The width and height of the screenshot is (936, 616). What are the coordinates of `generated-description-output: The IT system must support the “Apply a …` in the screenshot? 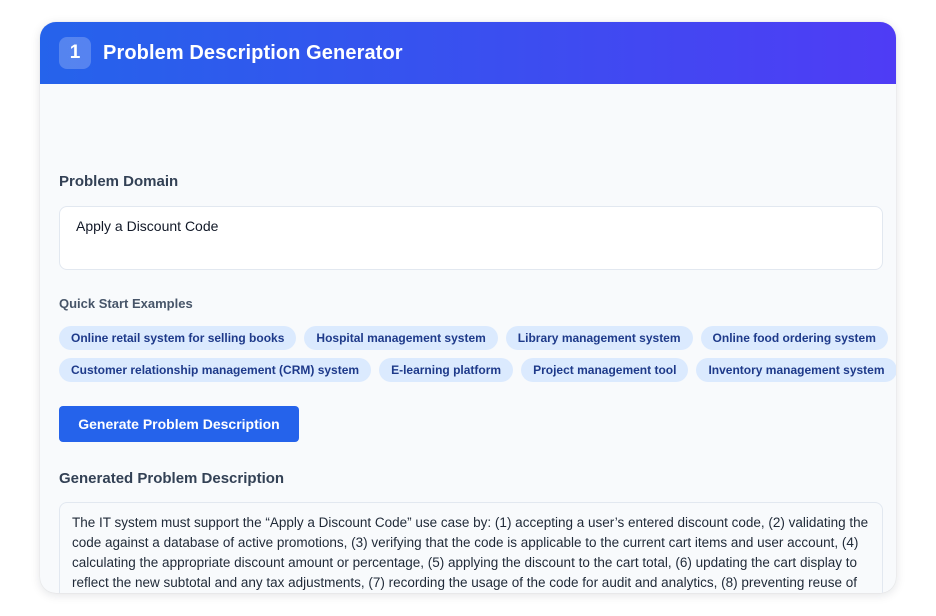 It's located at (471, 547).